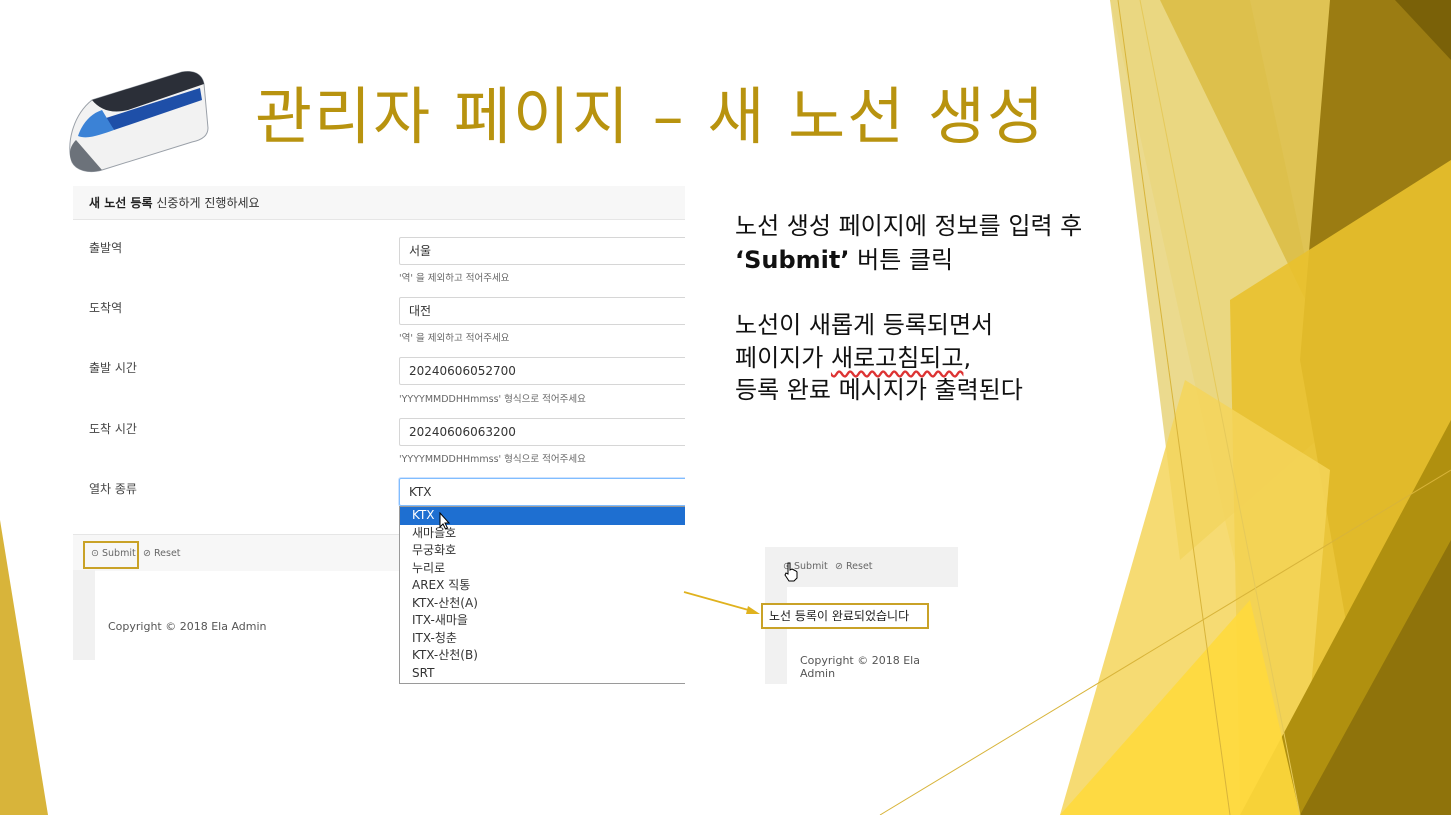  What do you see at coordinates (492, 399) in the screenshot?
I see `departure-time-help: 'YYYYMMDDHHmmss' 형식으로 적어주세요` at bounding box center [492, 399].